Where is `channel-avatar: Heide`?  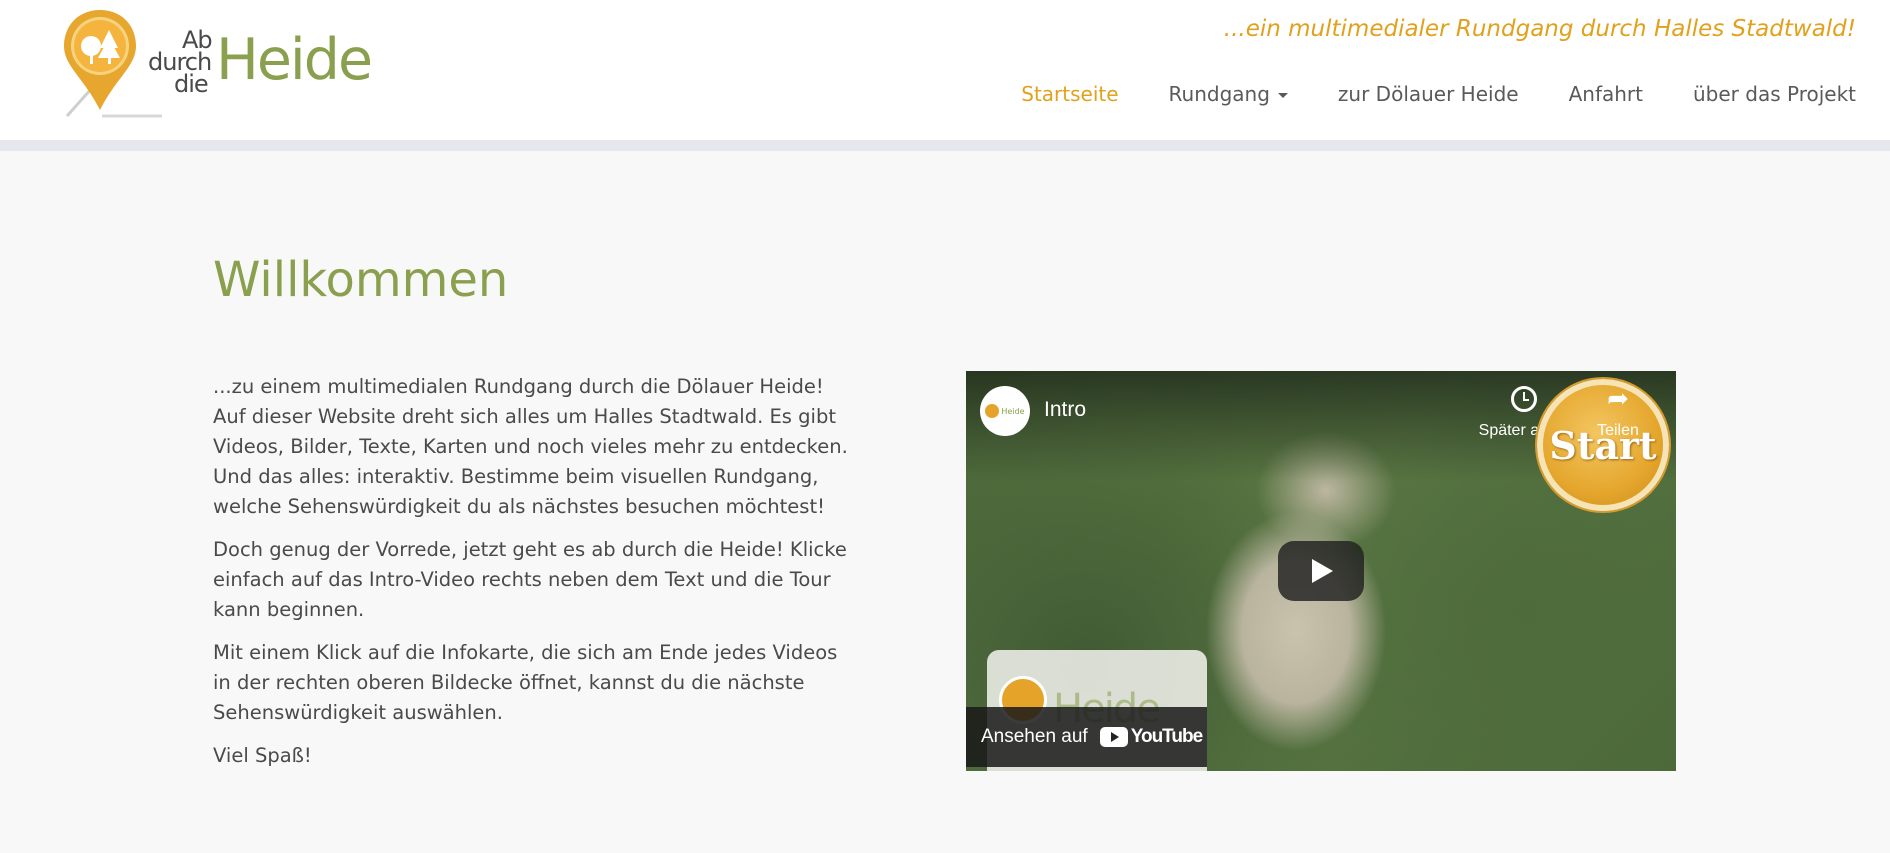
channel-avatar: Heide is located at coordinates (1005, 411).